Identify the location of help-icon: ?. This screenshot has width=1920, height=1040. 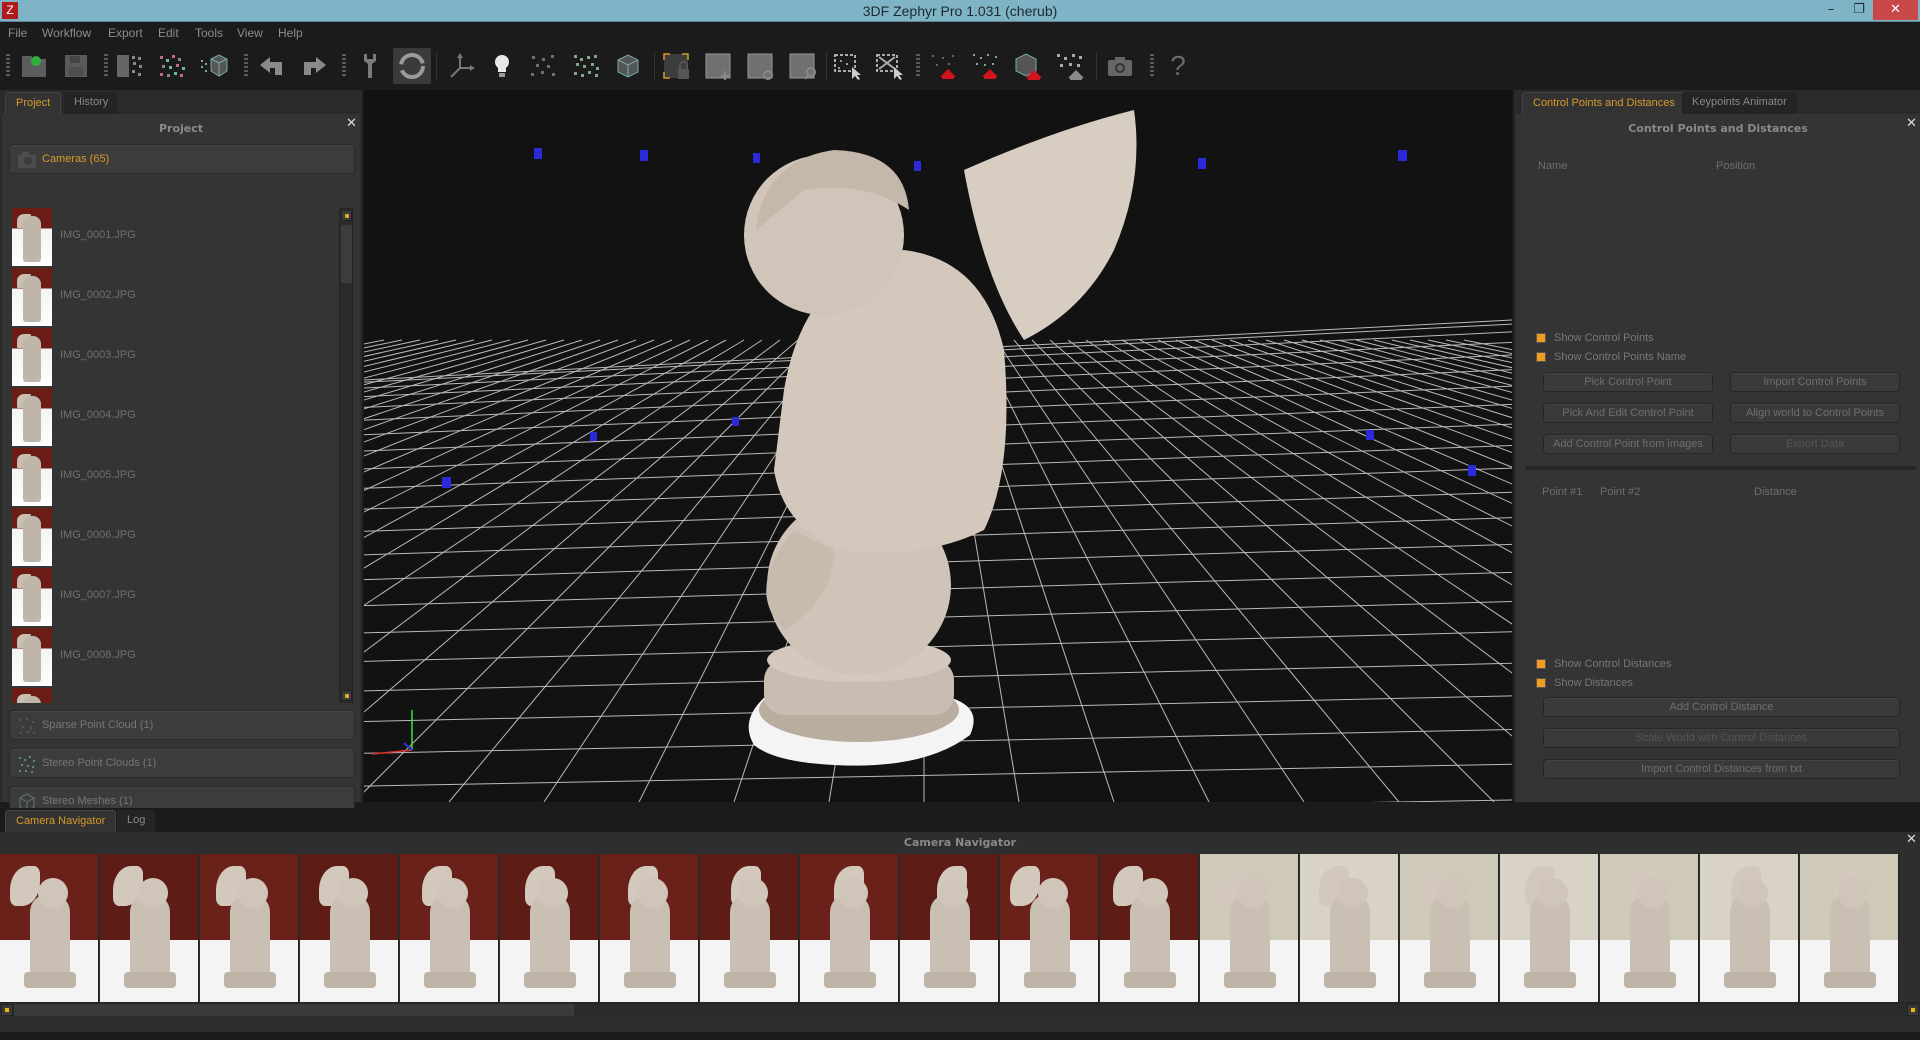
(1178, 66).